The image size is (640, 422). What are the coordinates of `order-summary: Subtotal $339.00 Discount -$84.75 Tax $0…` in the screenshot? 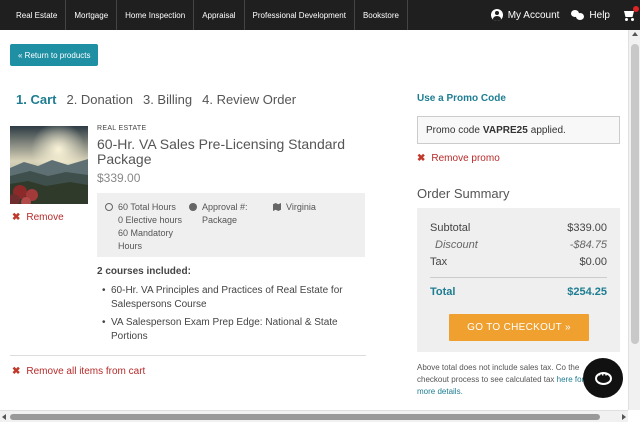 It's located at (518, 280).